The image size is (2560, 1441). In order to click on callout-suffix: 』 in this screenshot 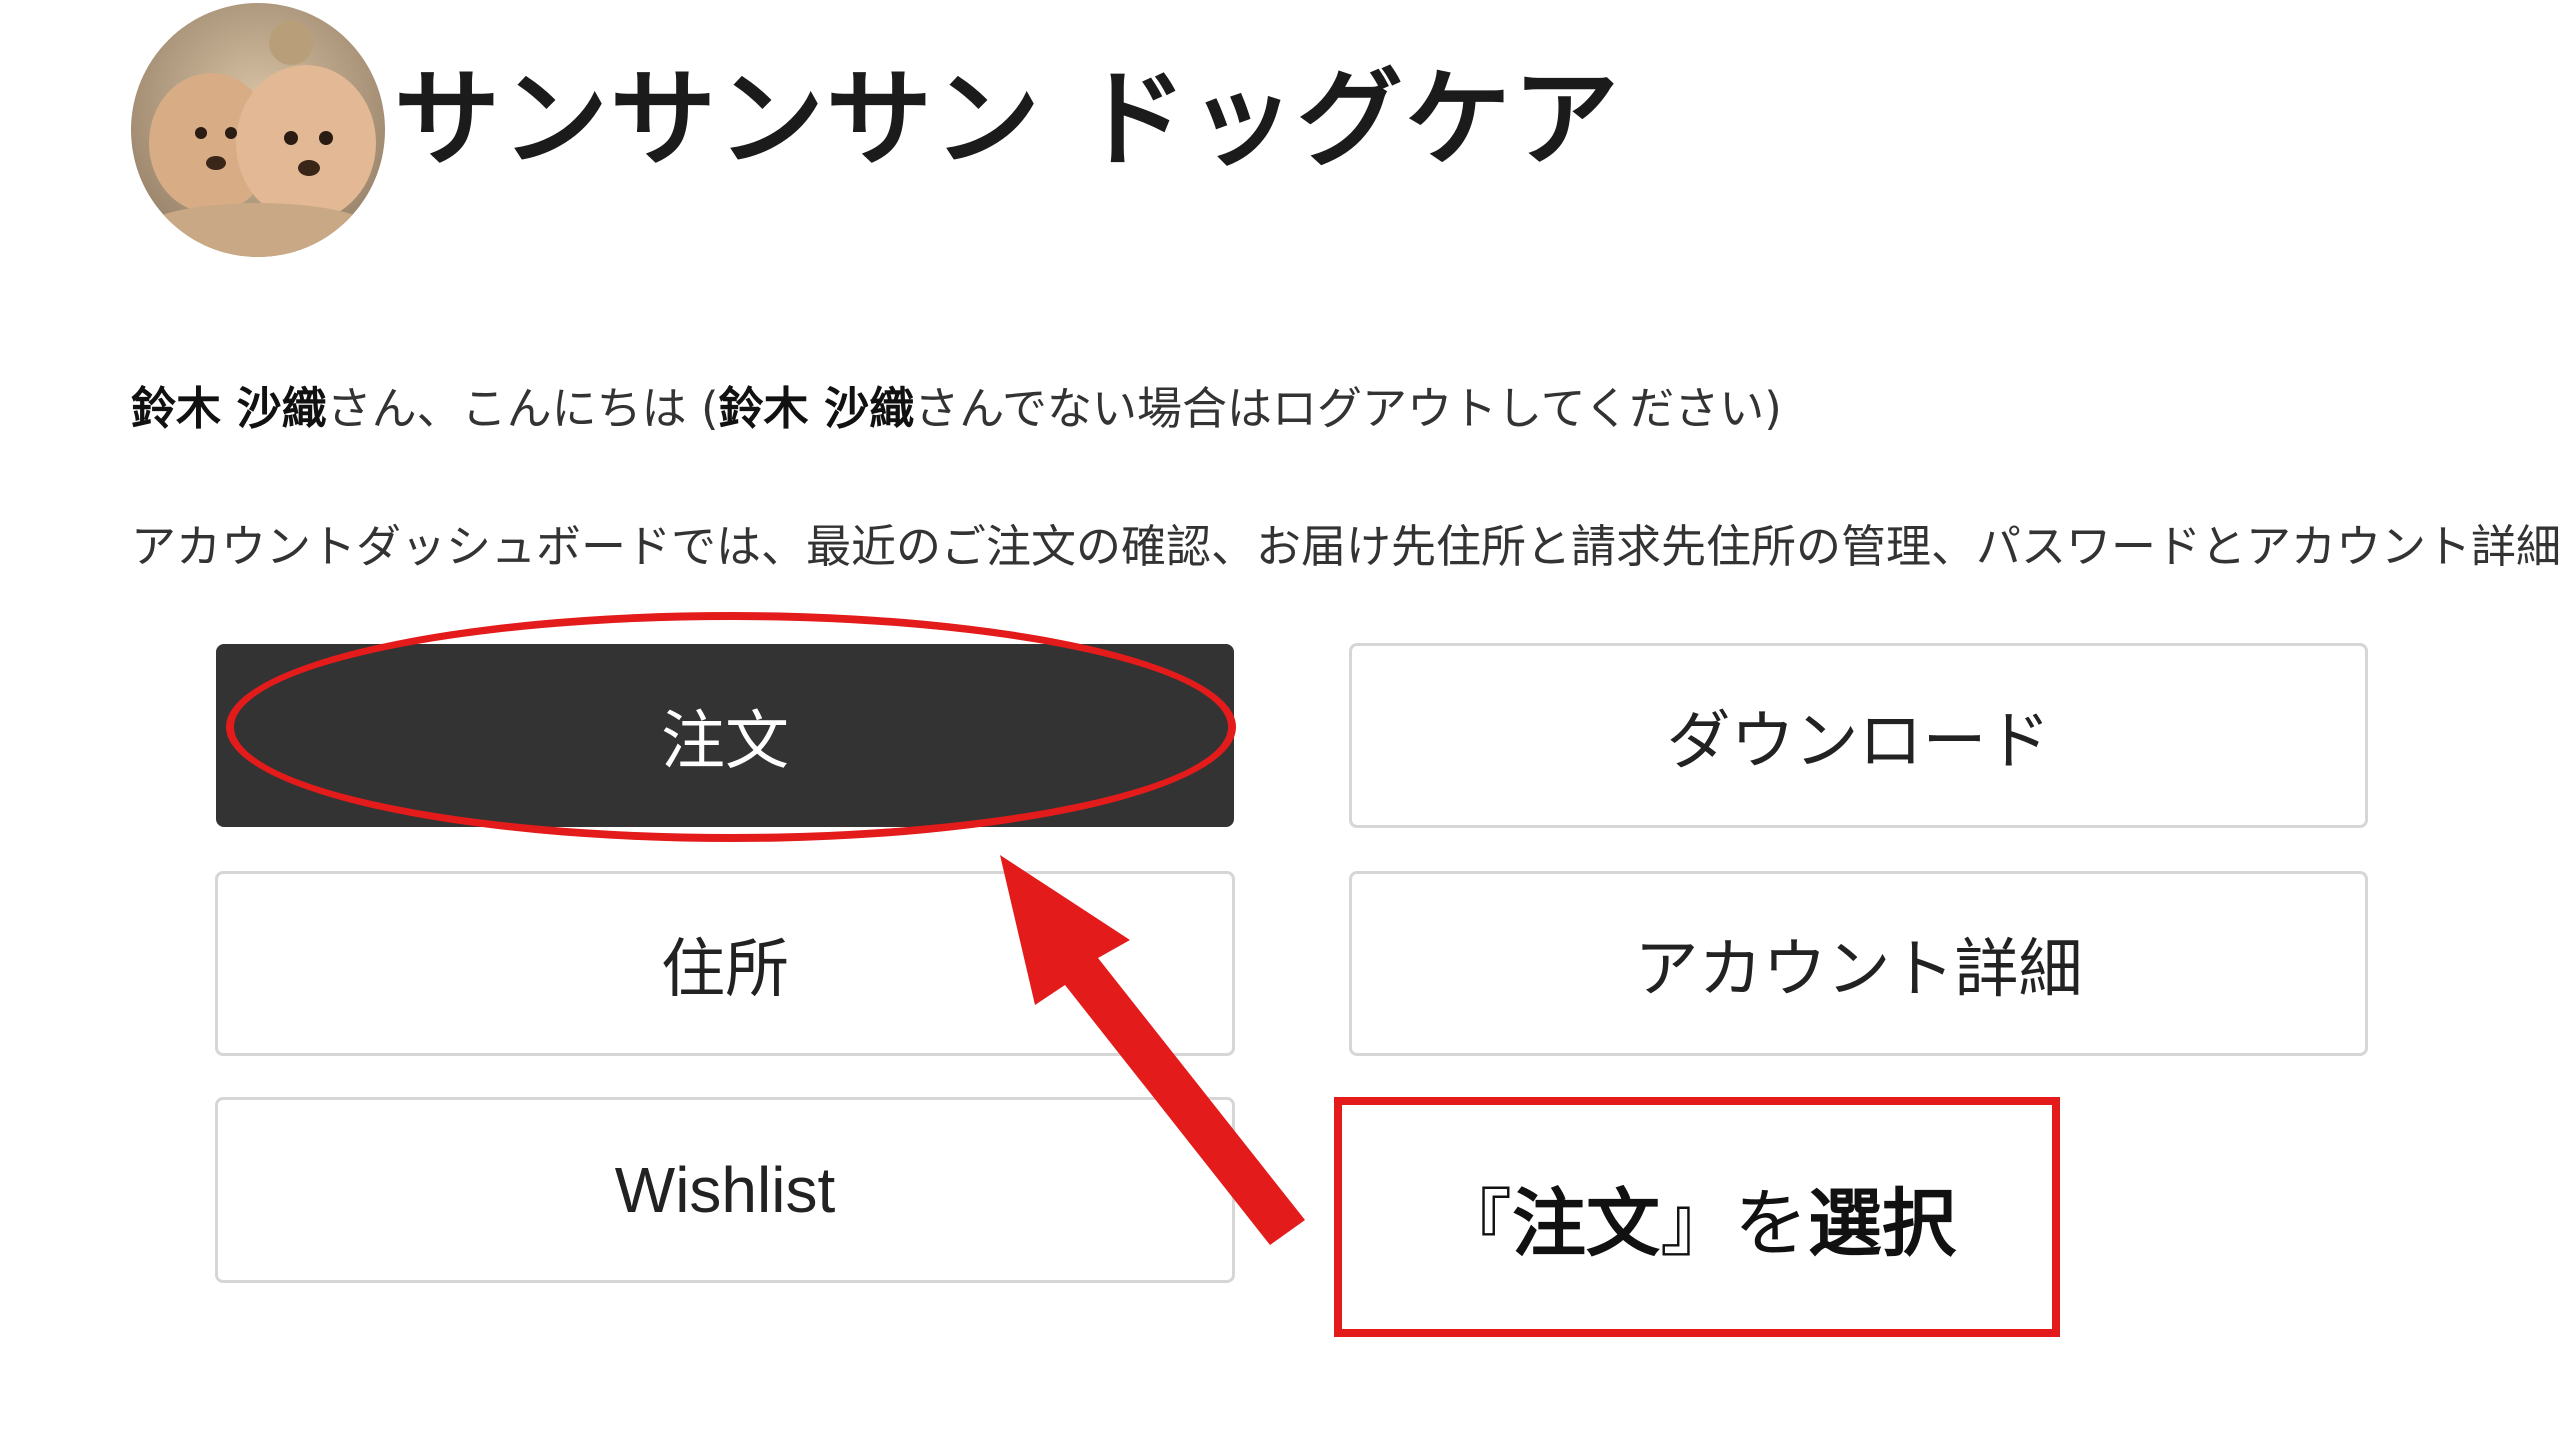, I will do `click(1697, 1223)`.